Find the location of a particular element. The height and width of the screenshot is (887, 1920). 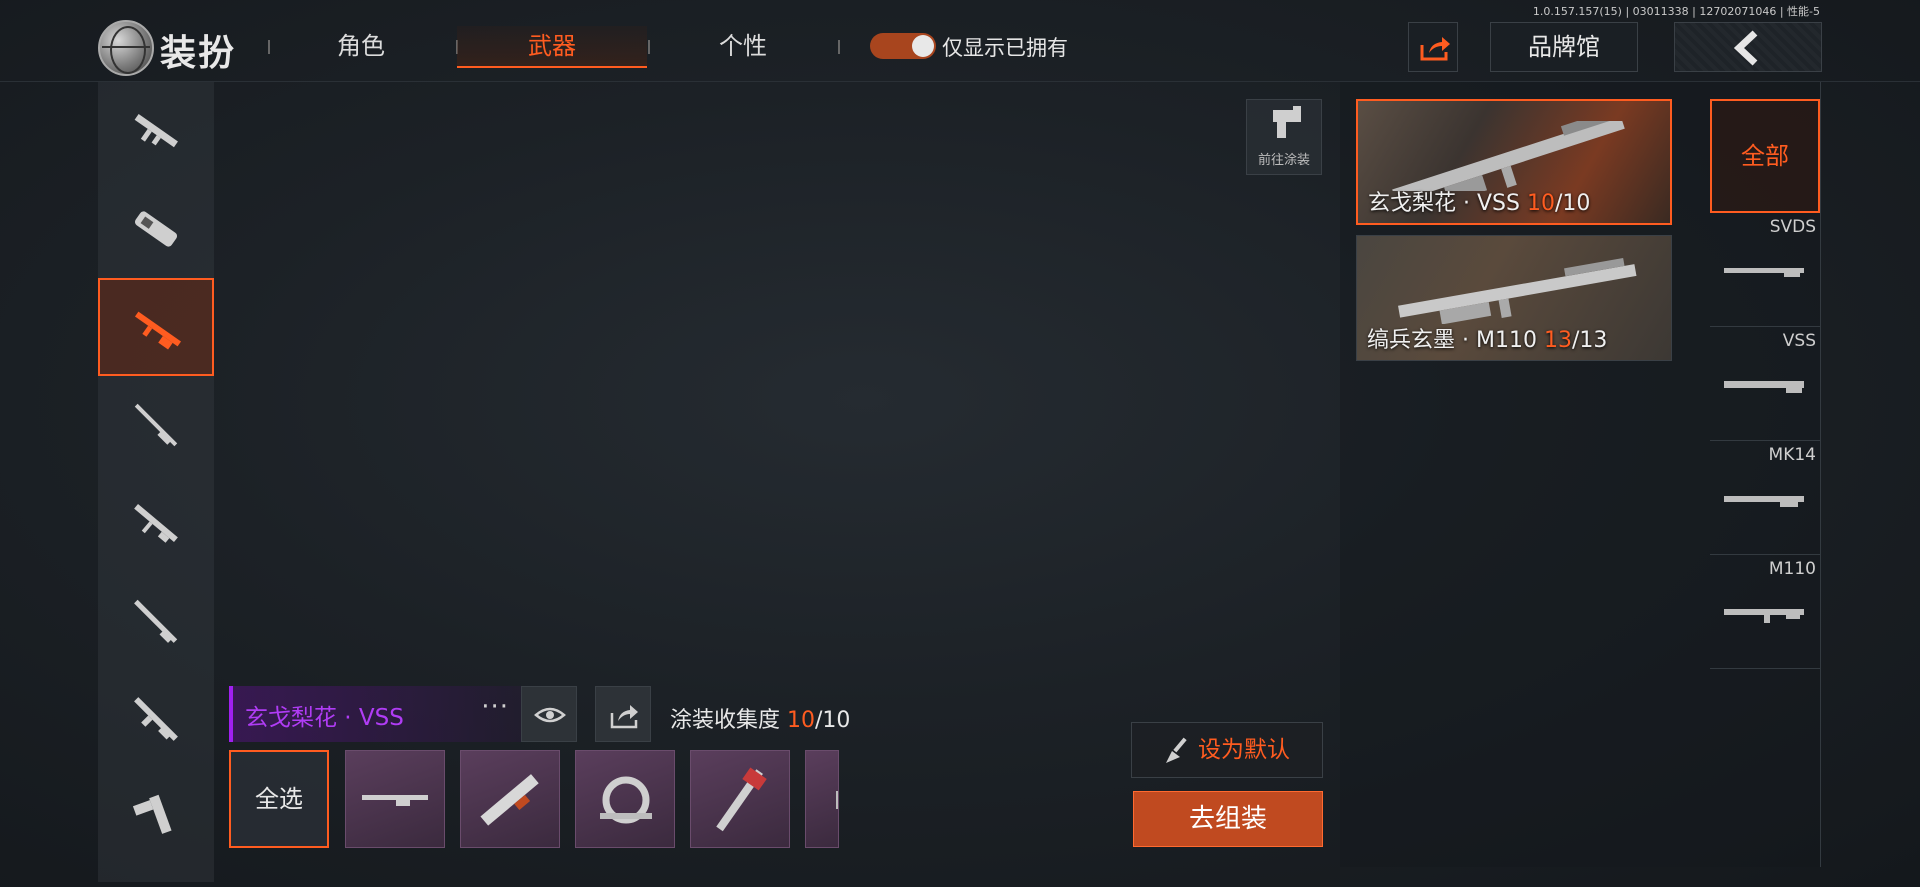

light-machine-gun-icon is located at coordinates (156, 719).